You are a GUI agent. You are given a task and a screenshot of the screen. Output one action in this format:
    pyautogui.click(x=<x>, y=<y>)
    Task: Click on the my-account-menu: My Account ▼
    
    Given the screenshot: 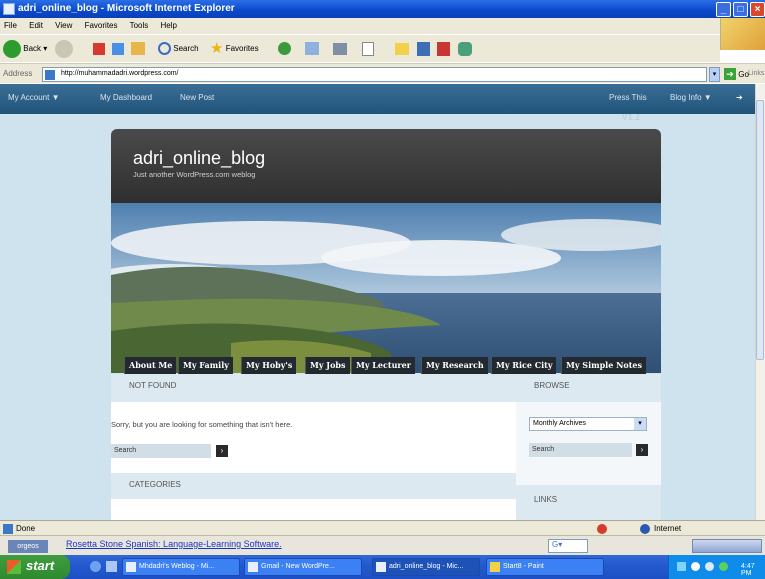 What is the action you would take?
    pyautogui.click(x=34, y=97)
    